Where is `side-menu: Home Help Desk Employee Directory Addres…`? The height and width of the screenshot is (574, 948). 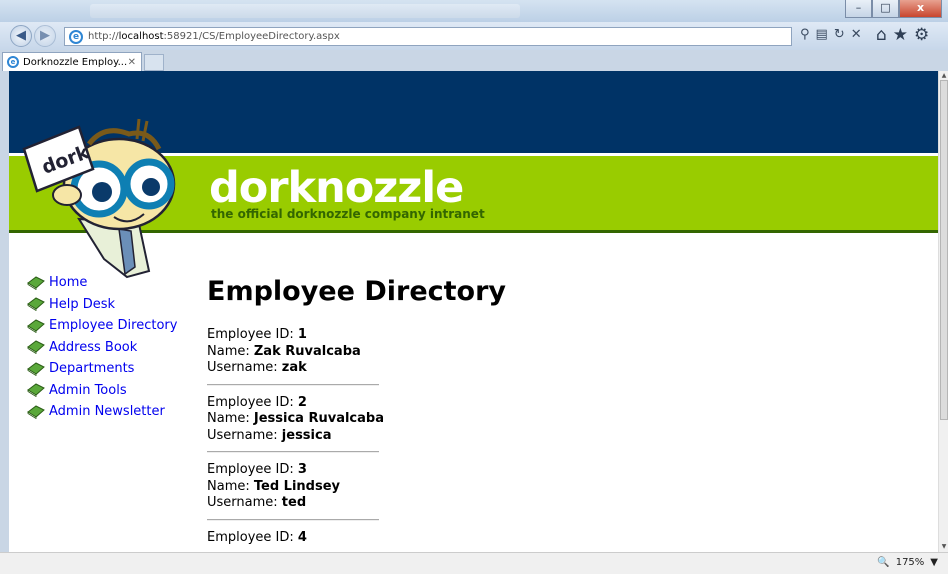 side-menu: Home Help Desk Employee Directory Addres… is located at coordinates (102, 347).